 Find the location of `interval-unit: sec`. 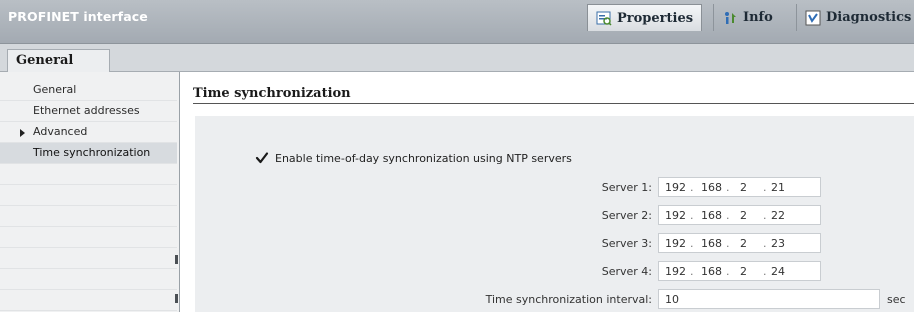

interval-unit: sec is located at coordinates (896, 299).